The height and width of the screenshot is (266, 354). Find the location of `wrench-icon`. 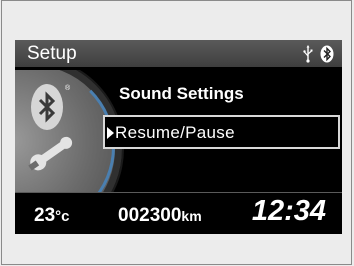

wrench-icon is located at coordinates (50, 153).